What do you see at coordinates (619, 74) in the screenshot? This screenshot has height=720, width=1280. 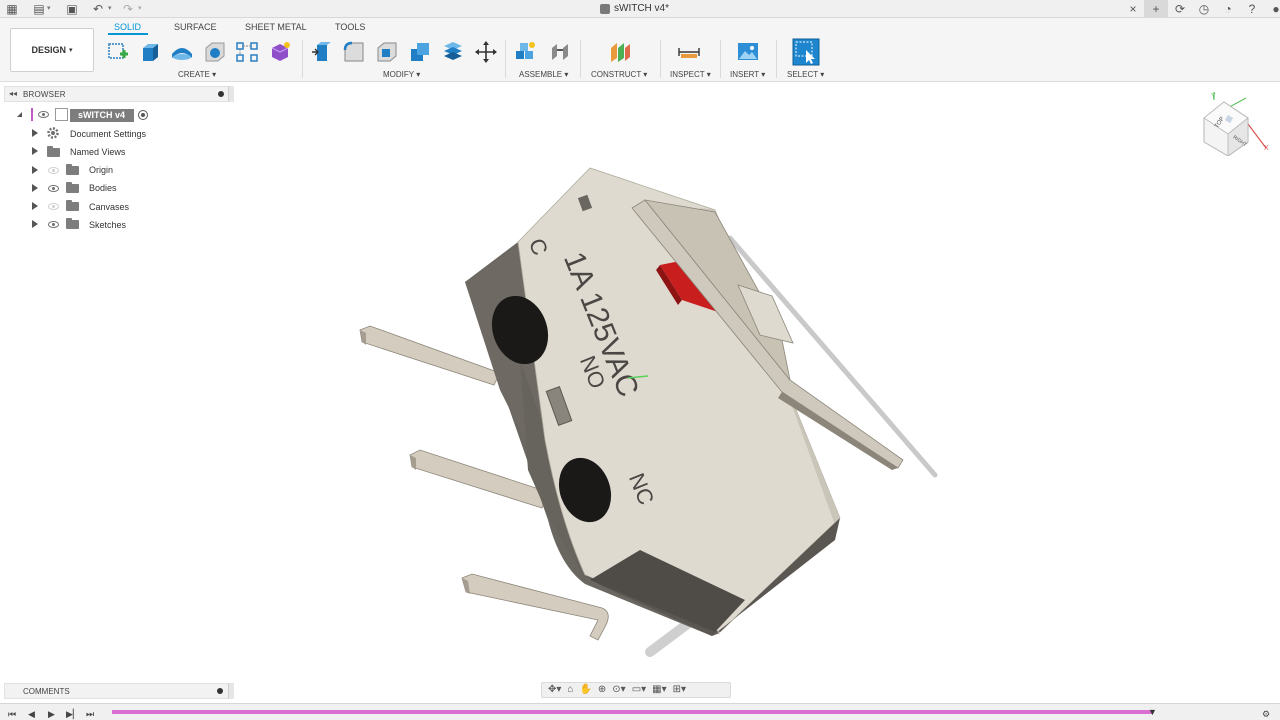 I see `construct-group-label: CONSTRUCT ▾` at bounding box center [619, 74].